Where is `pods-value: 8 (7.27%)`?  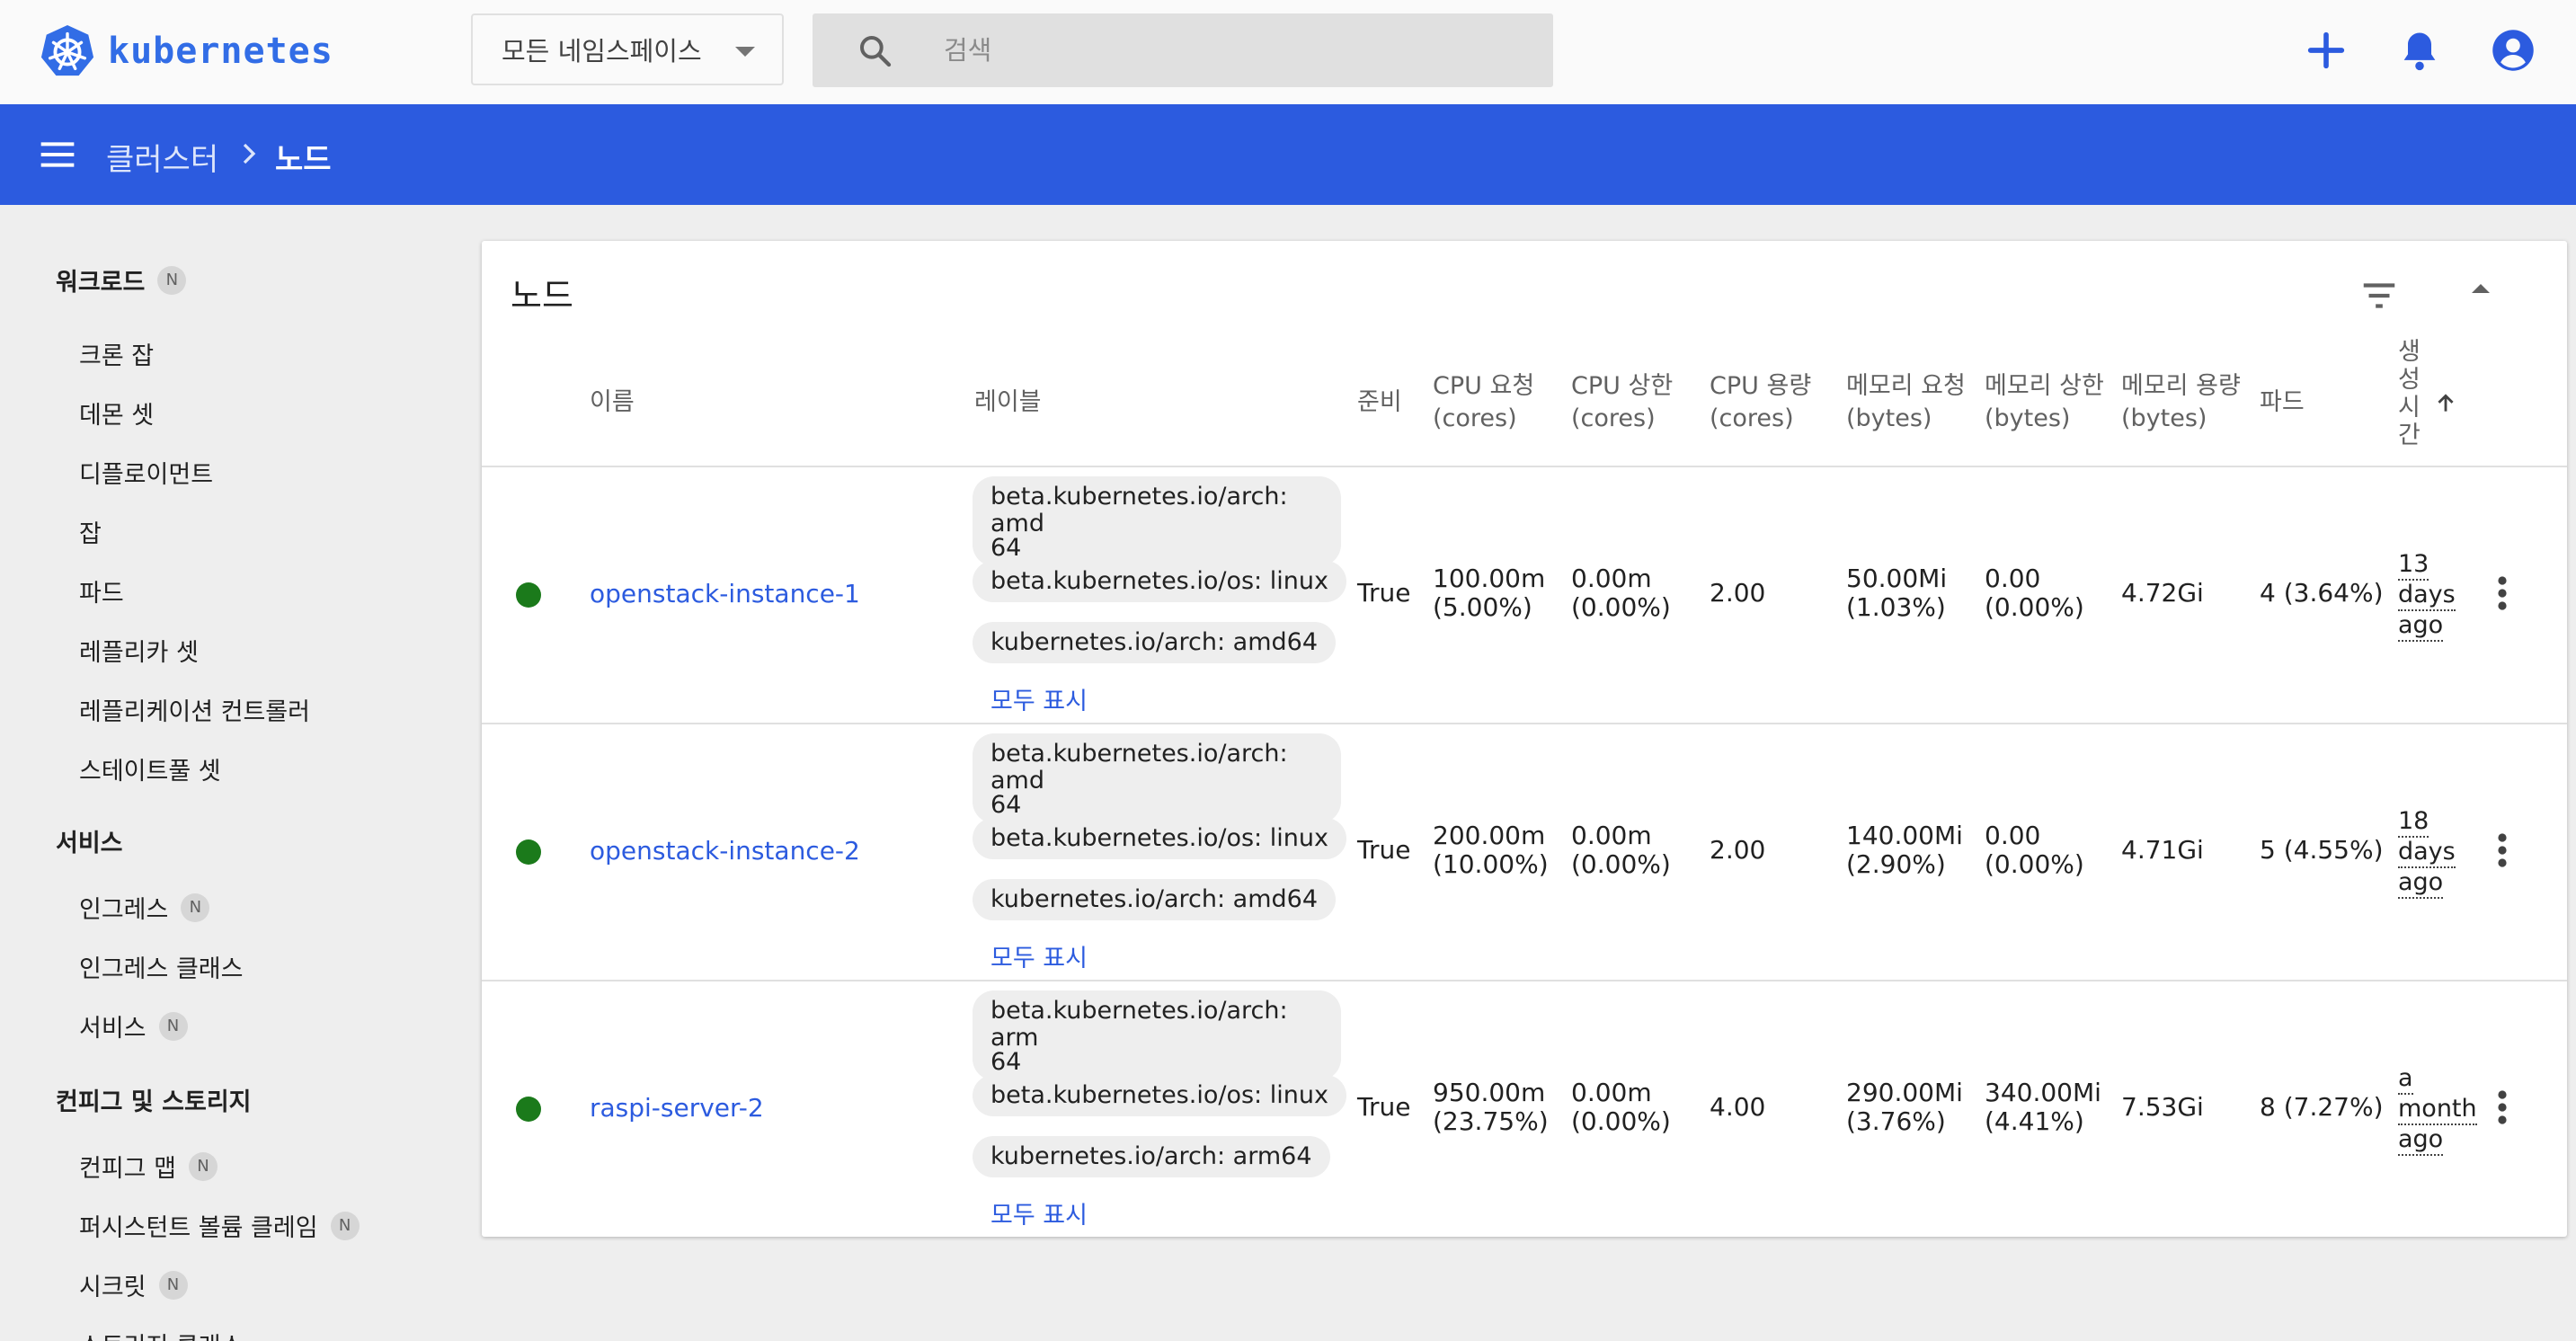 pods-value: 8 (7.27%) is located at coordinates (2322, 1107).